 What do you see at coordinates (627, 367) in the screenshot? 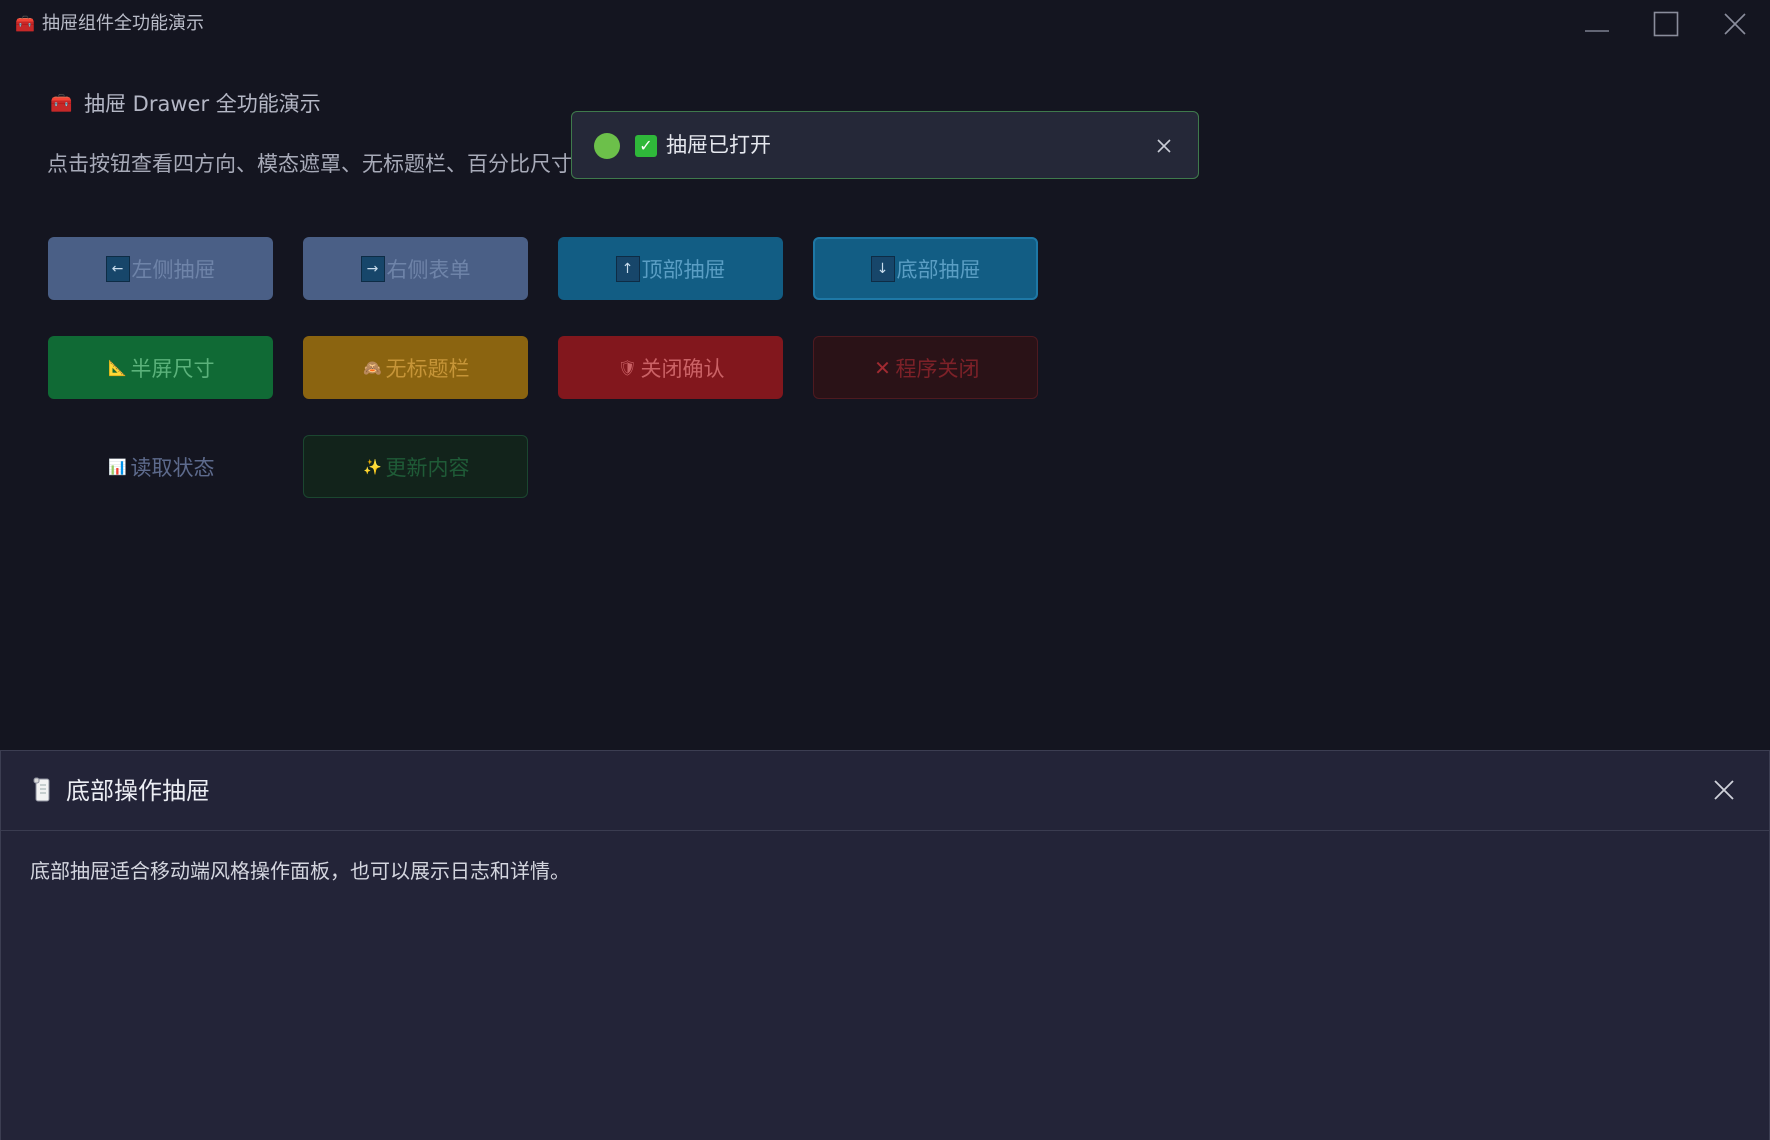
I see `shield-icon: 🛡` at bounding box center [627, 367].